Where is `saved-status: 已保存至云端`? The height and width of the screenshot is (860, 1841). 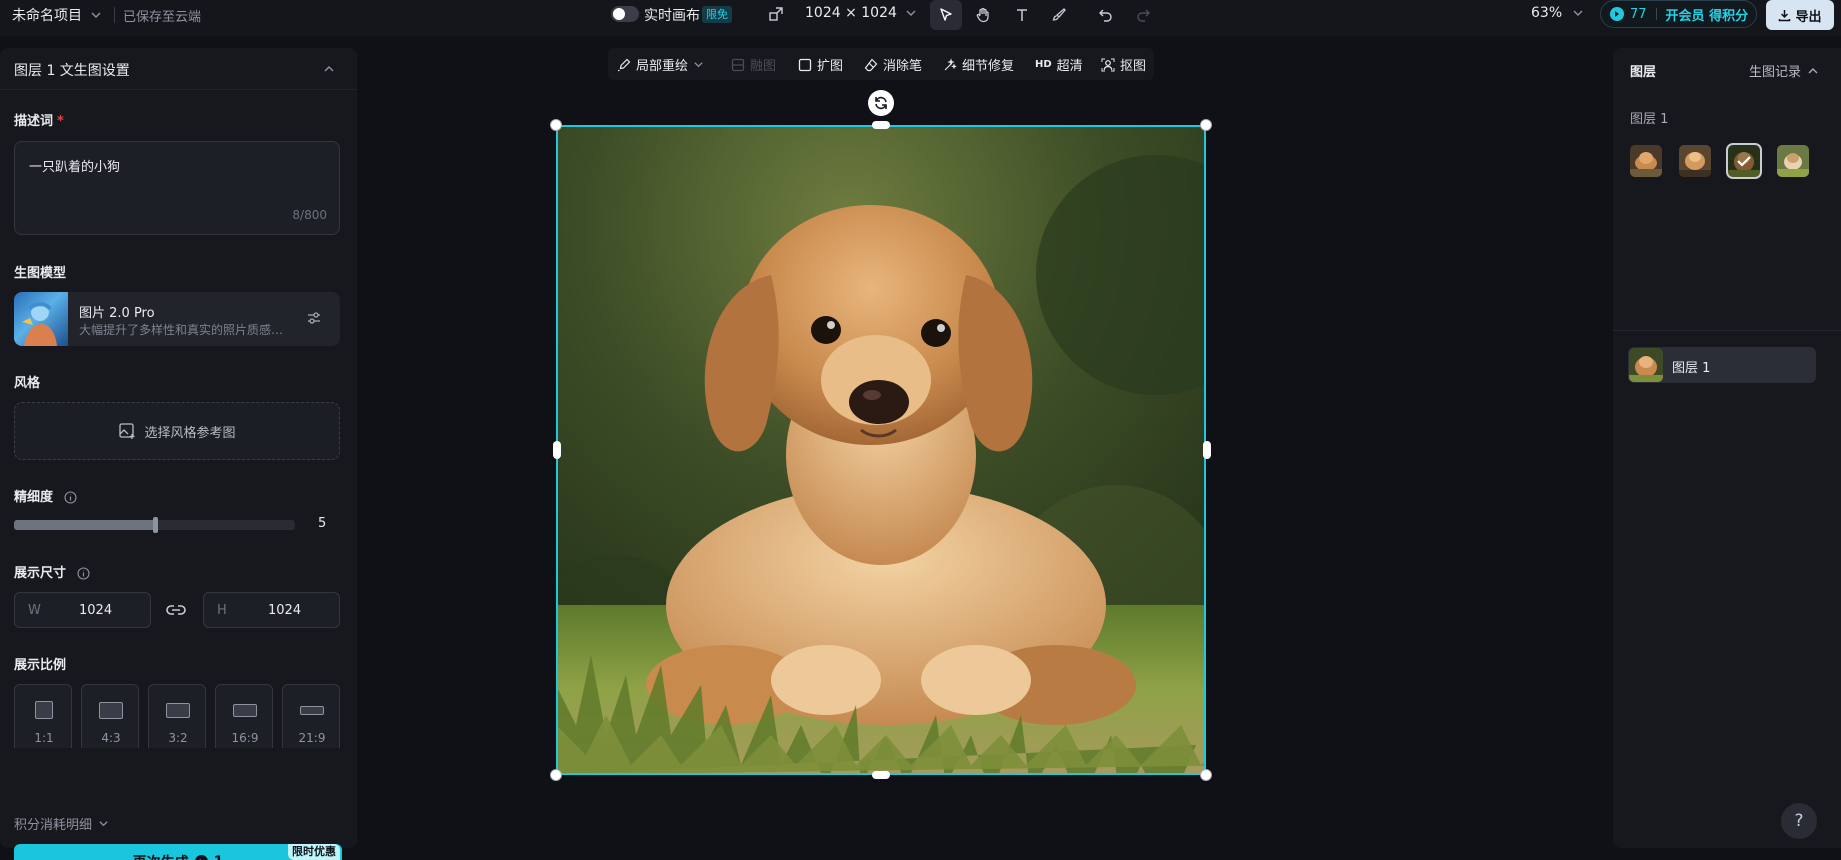 saved-status: 已保存至云端 is located at coordinates (162, 17).